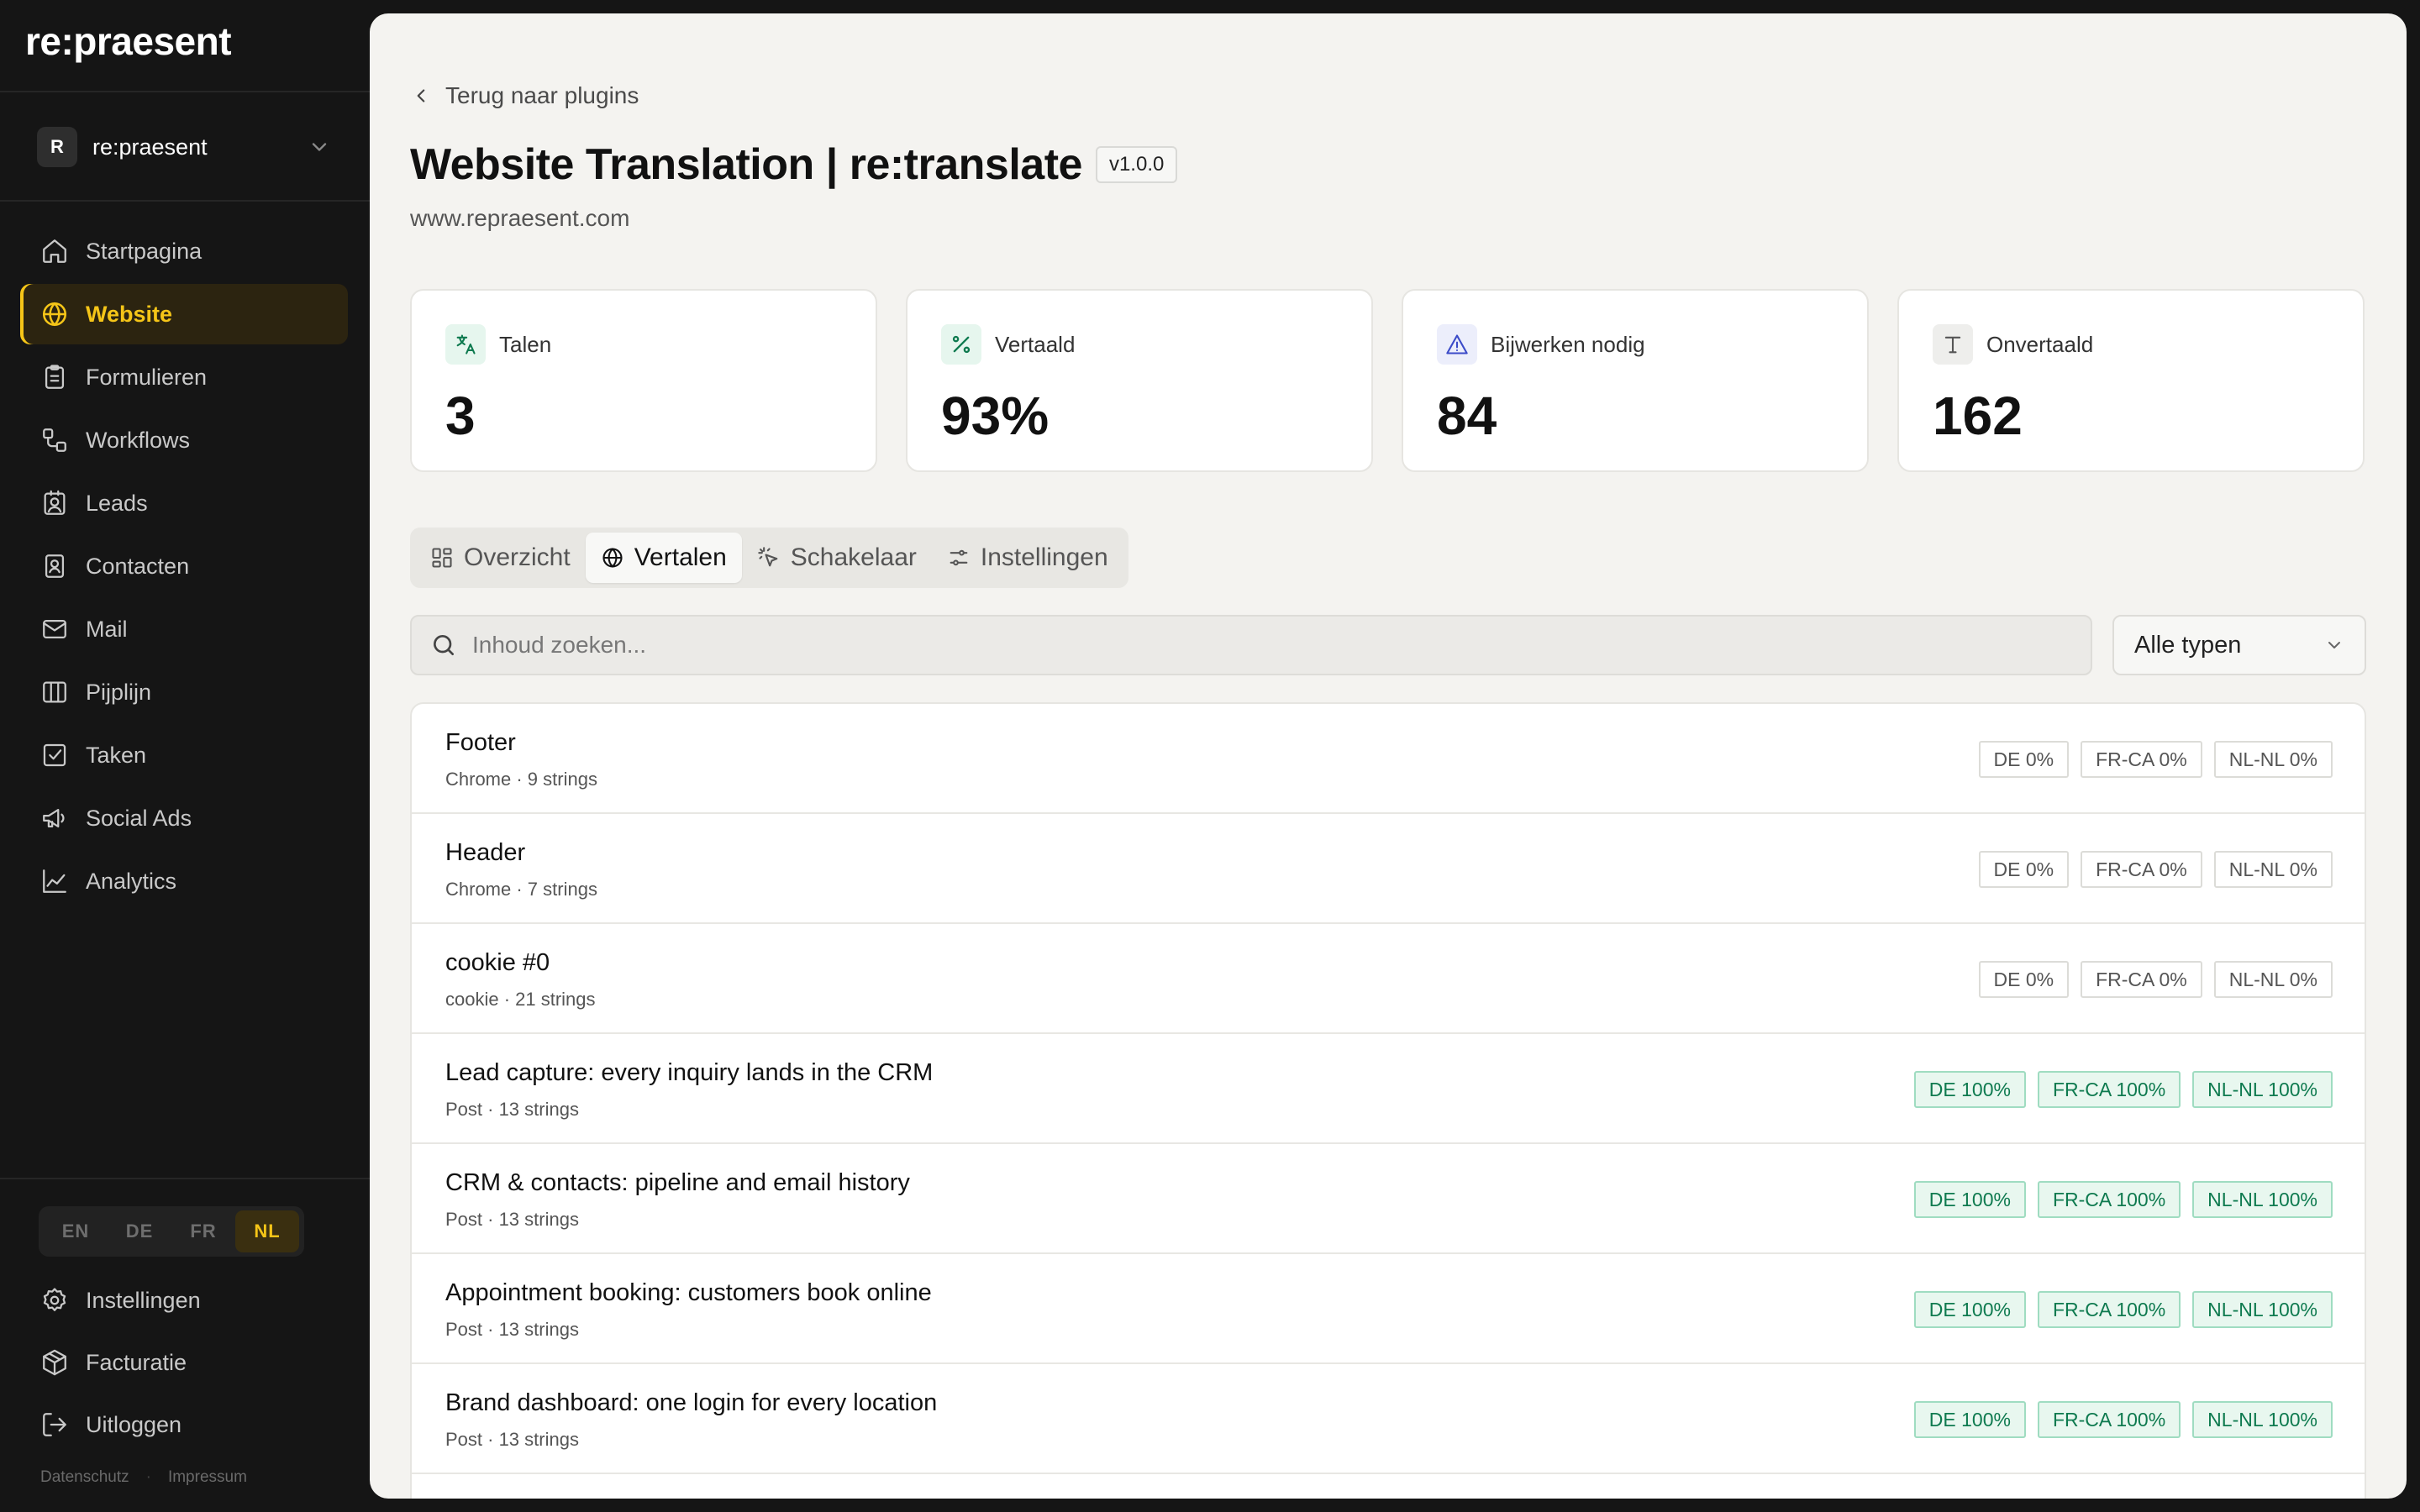 The image size is (2420, 1512). I want to click on tab-vertalen: Vertalen, so click(663, 558).